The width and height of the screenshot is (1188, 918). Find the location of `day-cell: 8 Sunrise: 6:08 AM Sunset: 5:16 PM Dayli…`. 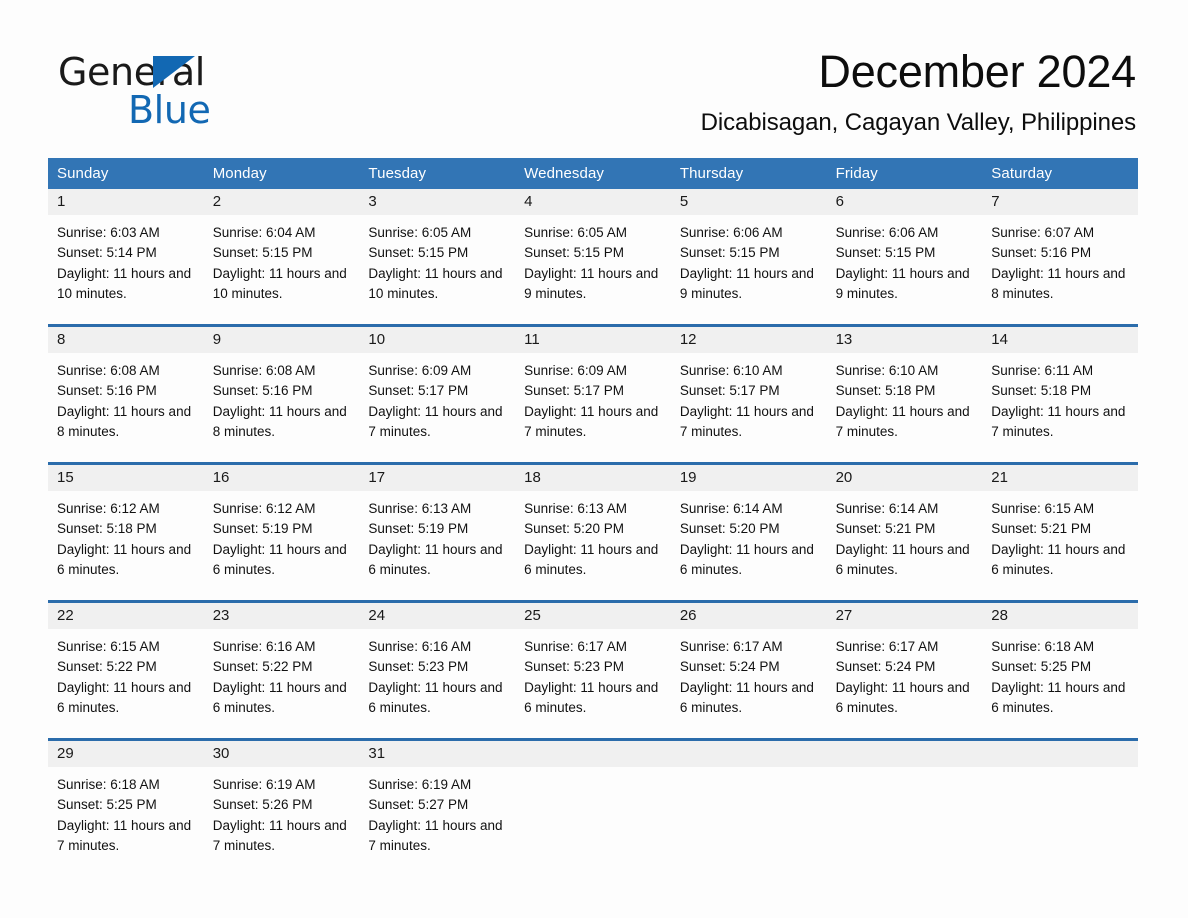

day-cell: 8 Sunrise: 6:08 AM Sunset: 5:16 PM Dayli… is located at coordinates (126, 388).